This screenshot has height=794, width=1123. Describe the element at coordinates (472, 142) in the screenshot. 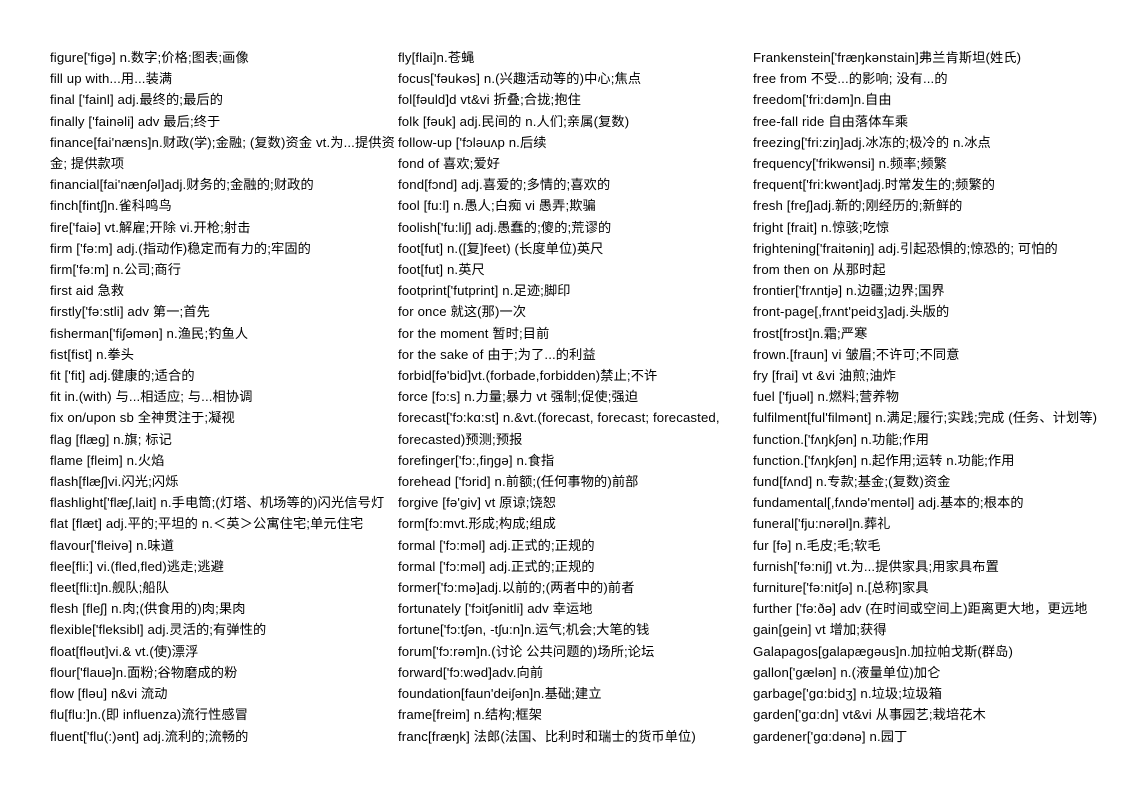

I see `vocabulary-entry: follow-up ['fɔləuʌp n.后续` at that location.